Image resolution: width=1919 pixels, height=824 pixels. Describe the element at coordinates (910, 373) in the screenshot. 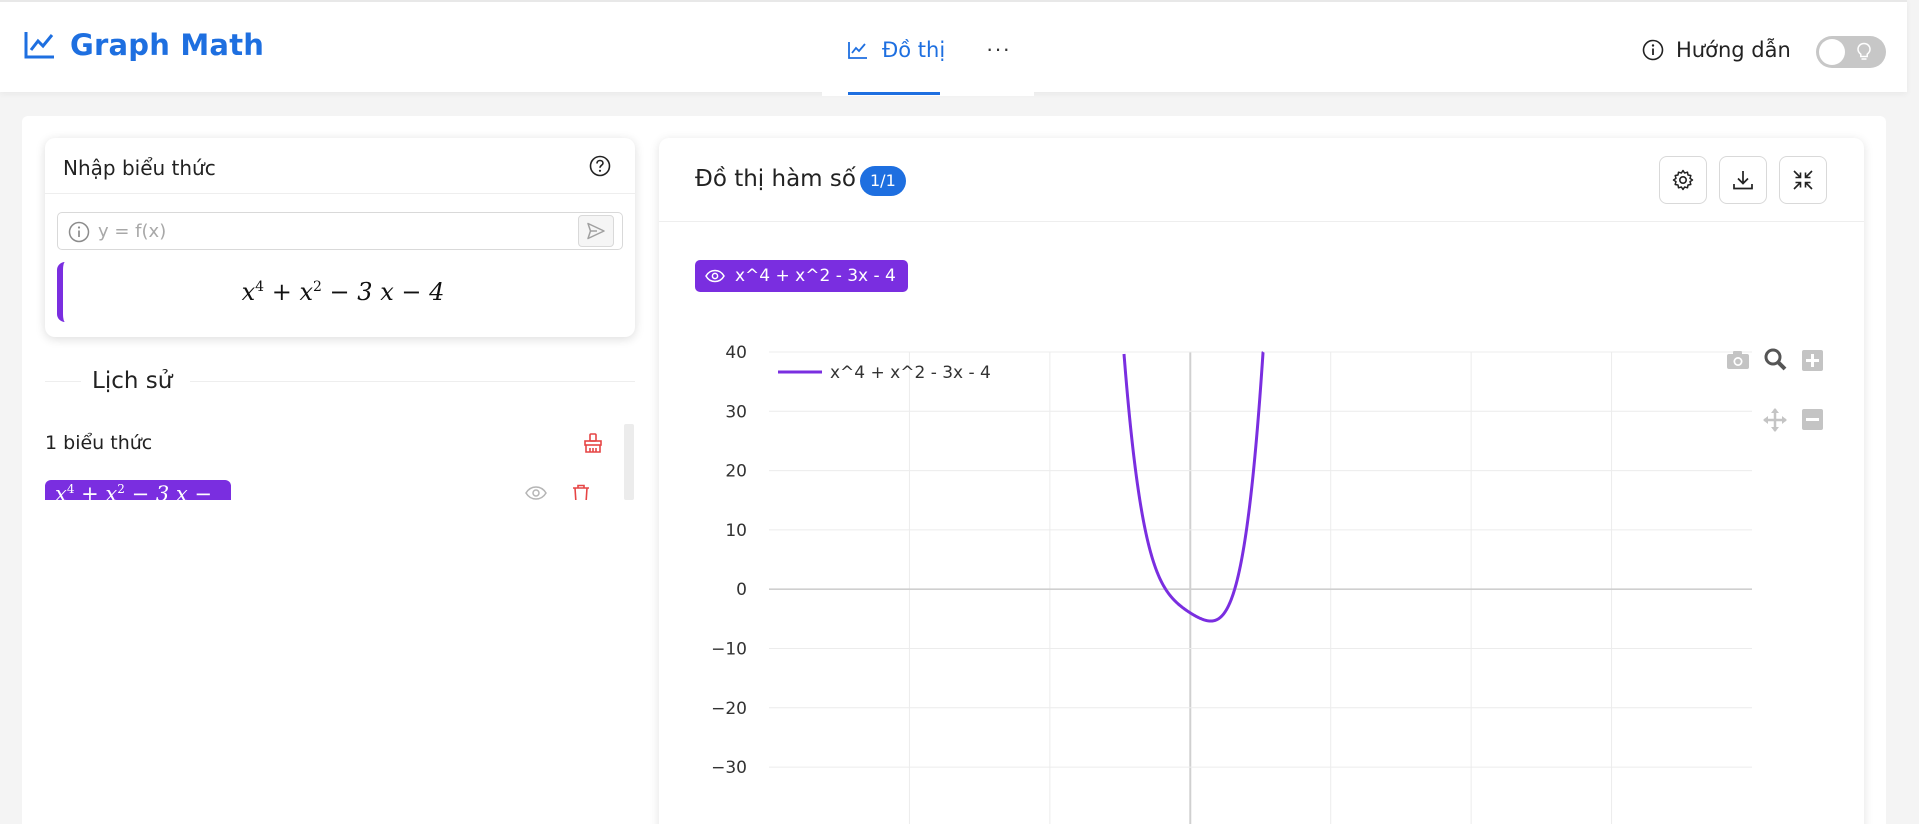

I see `legend-label: x^4 + x^2 - 3x - 4` at that location.